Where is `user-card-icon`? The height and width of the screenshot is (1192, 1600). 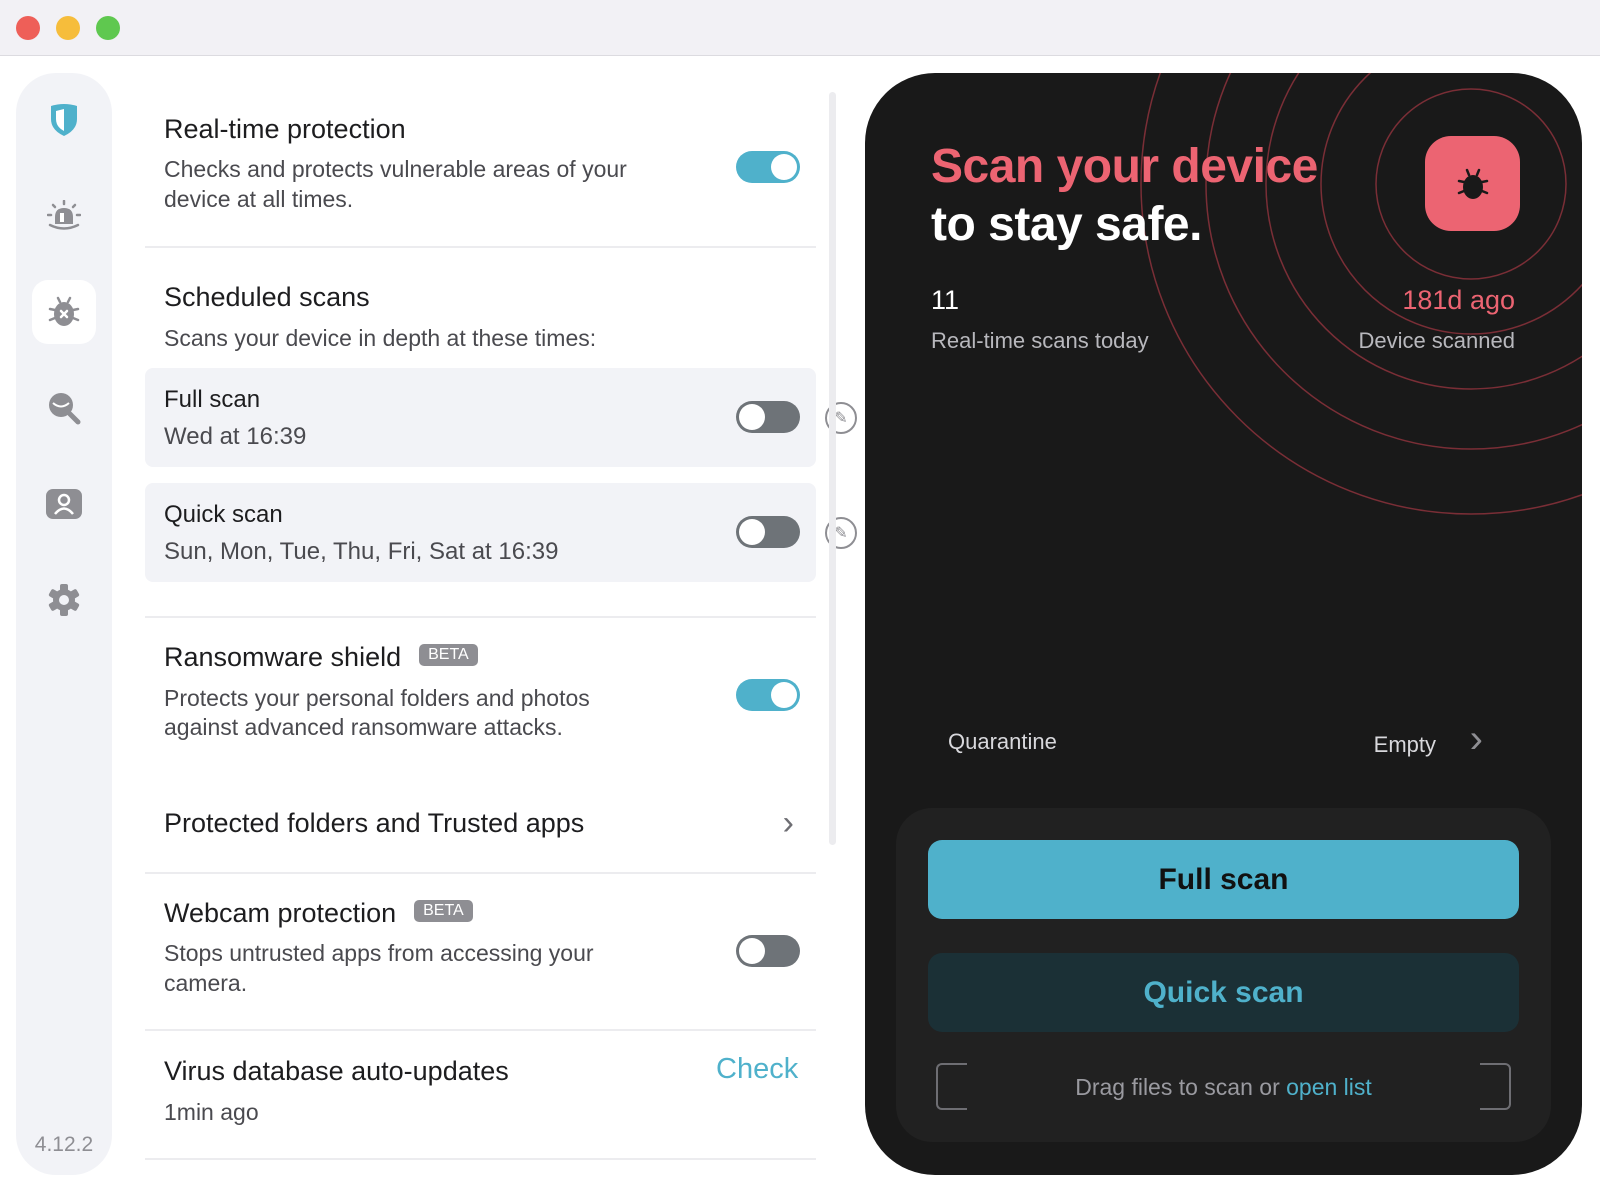
user-card-icon is located at coordinates (64, 504).